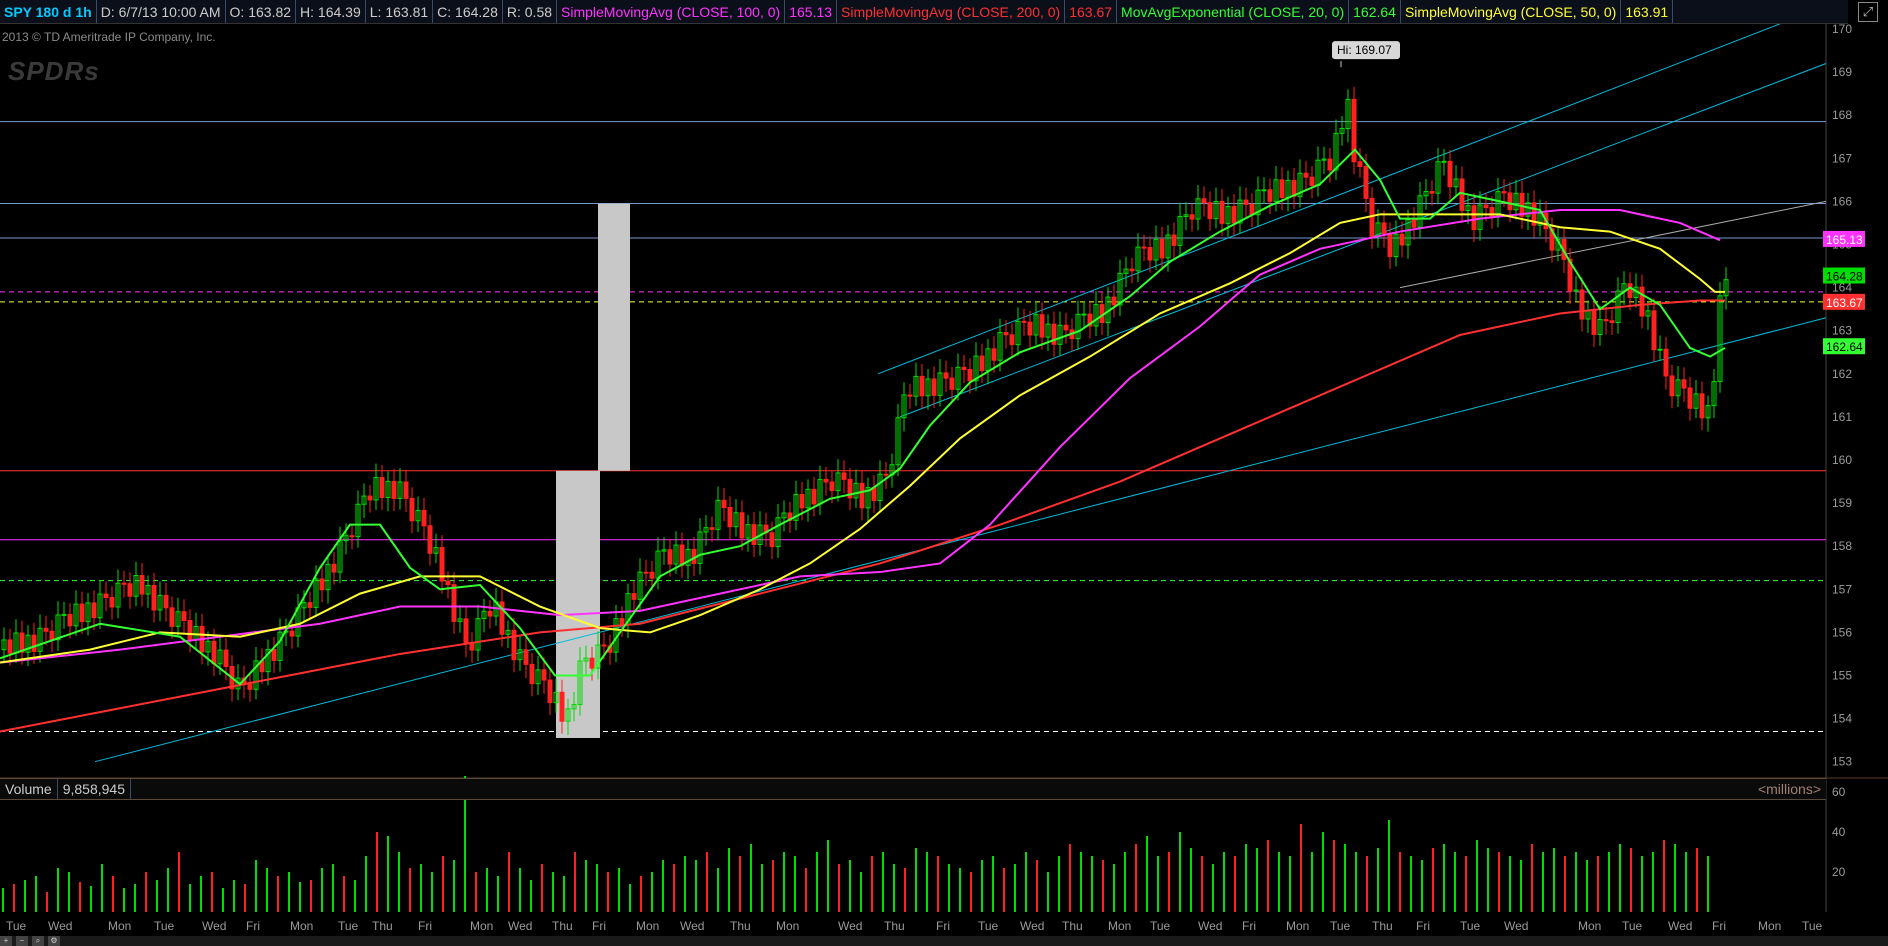 The height and width of the screenshot is (946, 1888). What do you see at coordinates (54, 941) in the screenshot?
I see `settings-icon: ⚙` at bounding box center [54, 941].